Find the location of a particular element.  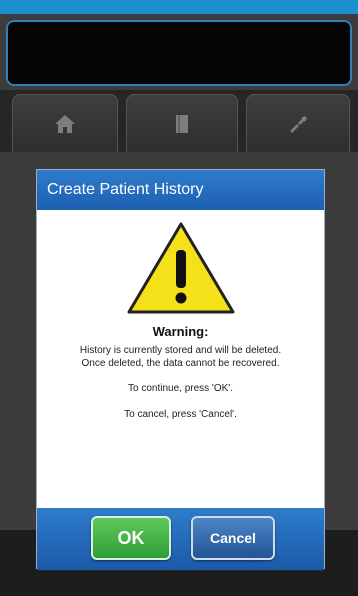

dialog-title: Create Patient History is located at coordinates (180, 190).